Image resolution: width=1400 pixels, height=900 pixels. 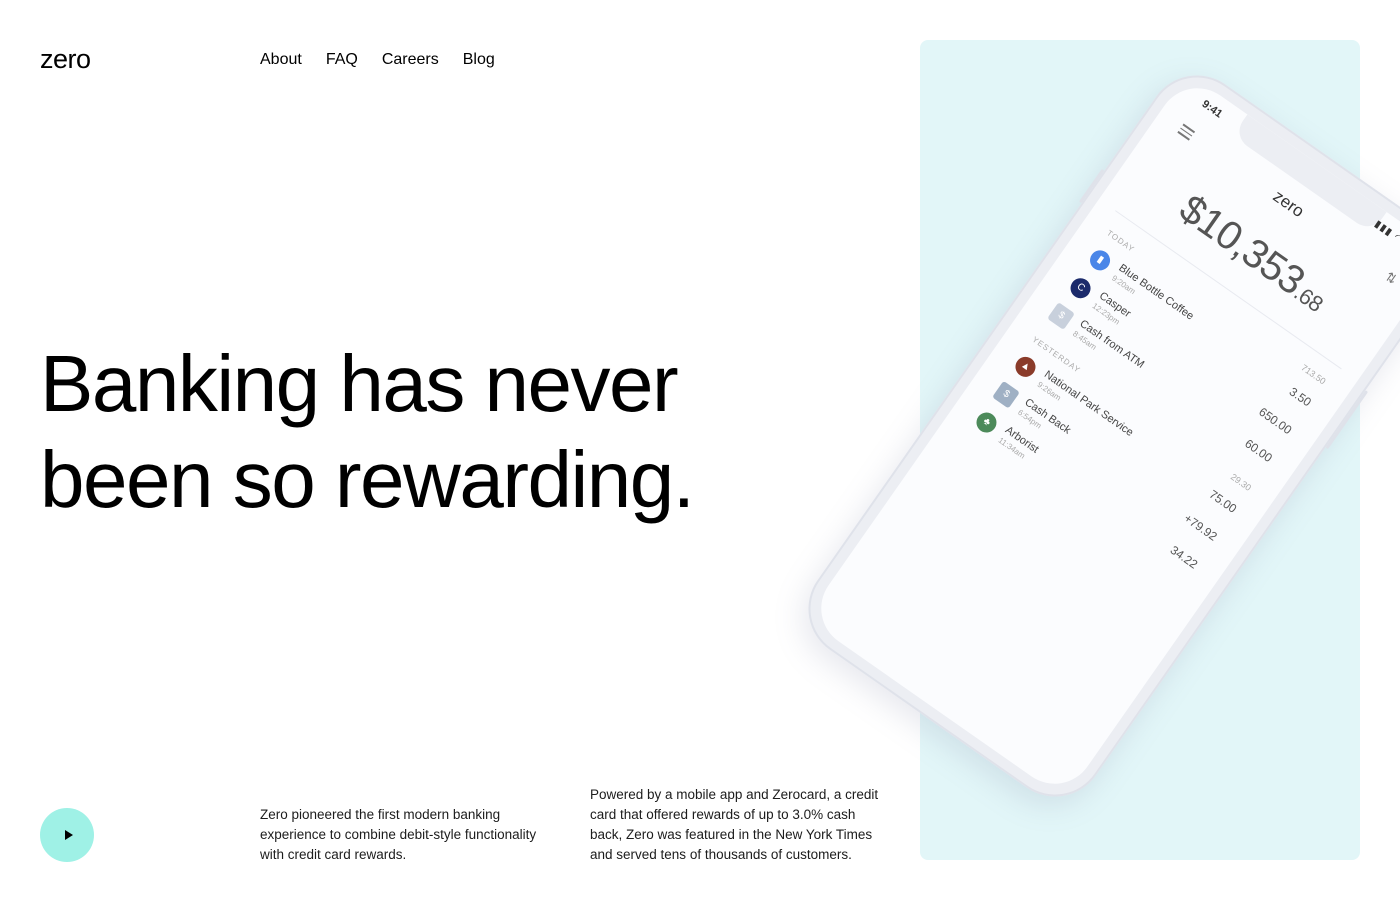 What do you see at coordinates (986, 422) in the screenshot?
I see `arborist-icon: ♣` at bounding box center [986, 422].